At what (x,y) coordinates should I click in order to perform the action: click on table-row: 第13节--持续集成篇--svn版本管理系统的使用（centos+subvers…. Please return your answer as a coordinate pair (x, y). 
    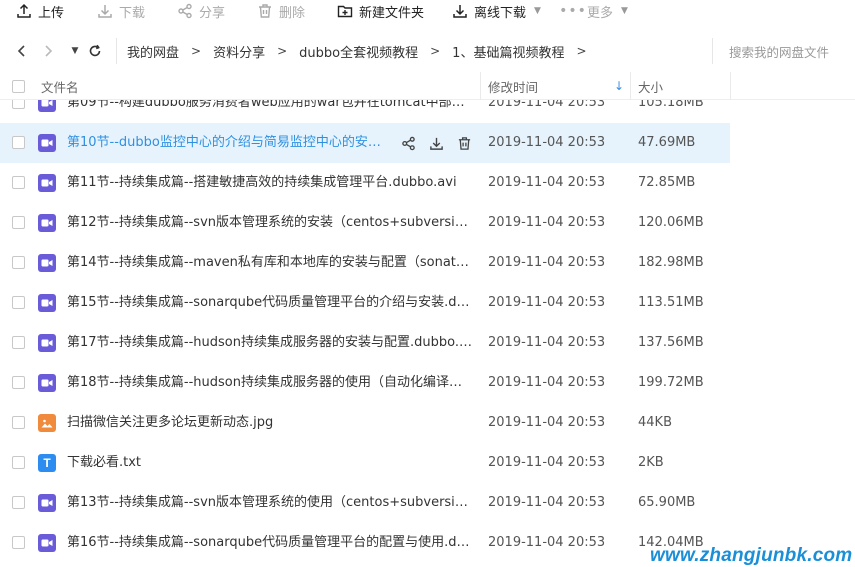
    Looking at the image, I should click on (365, 503).